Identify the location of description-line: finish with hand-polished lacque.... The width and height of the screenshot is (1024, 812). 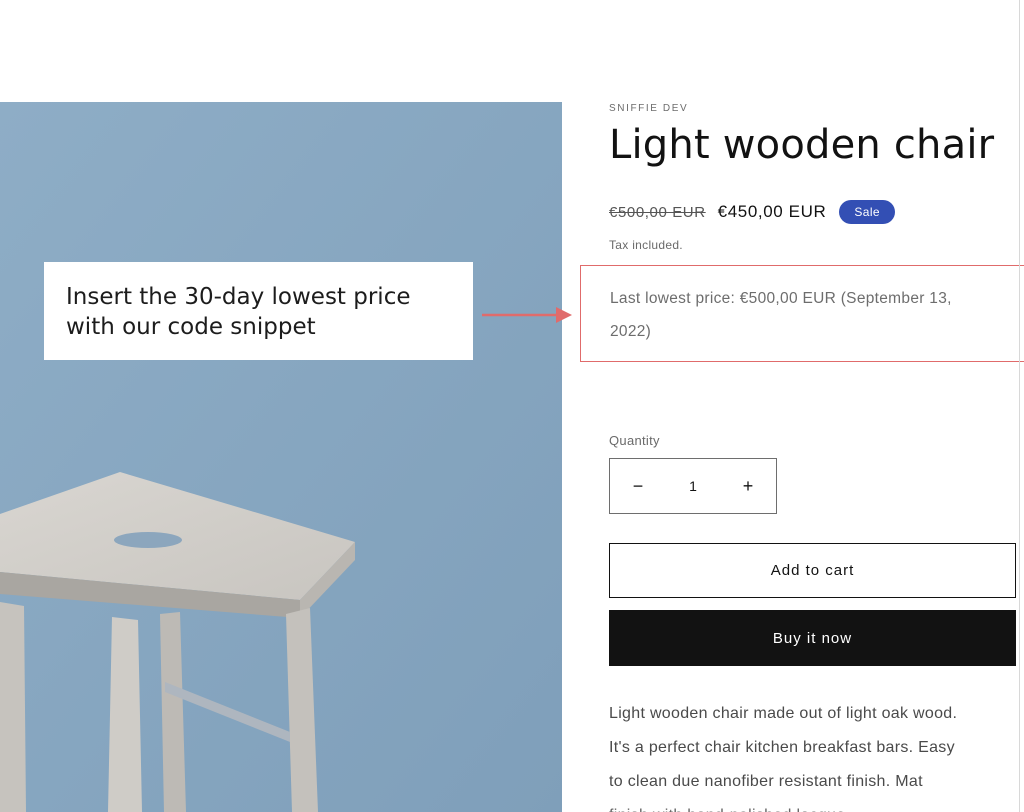
(814, 805).